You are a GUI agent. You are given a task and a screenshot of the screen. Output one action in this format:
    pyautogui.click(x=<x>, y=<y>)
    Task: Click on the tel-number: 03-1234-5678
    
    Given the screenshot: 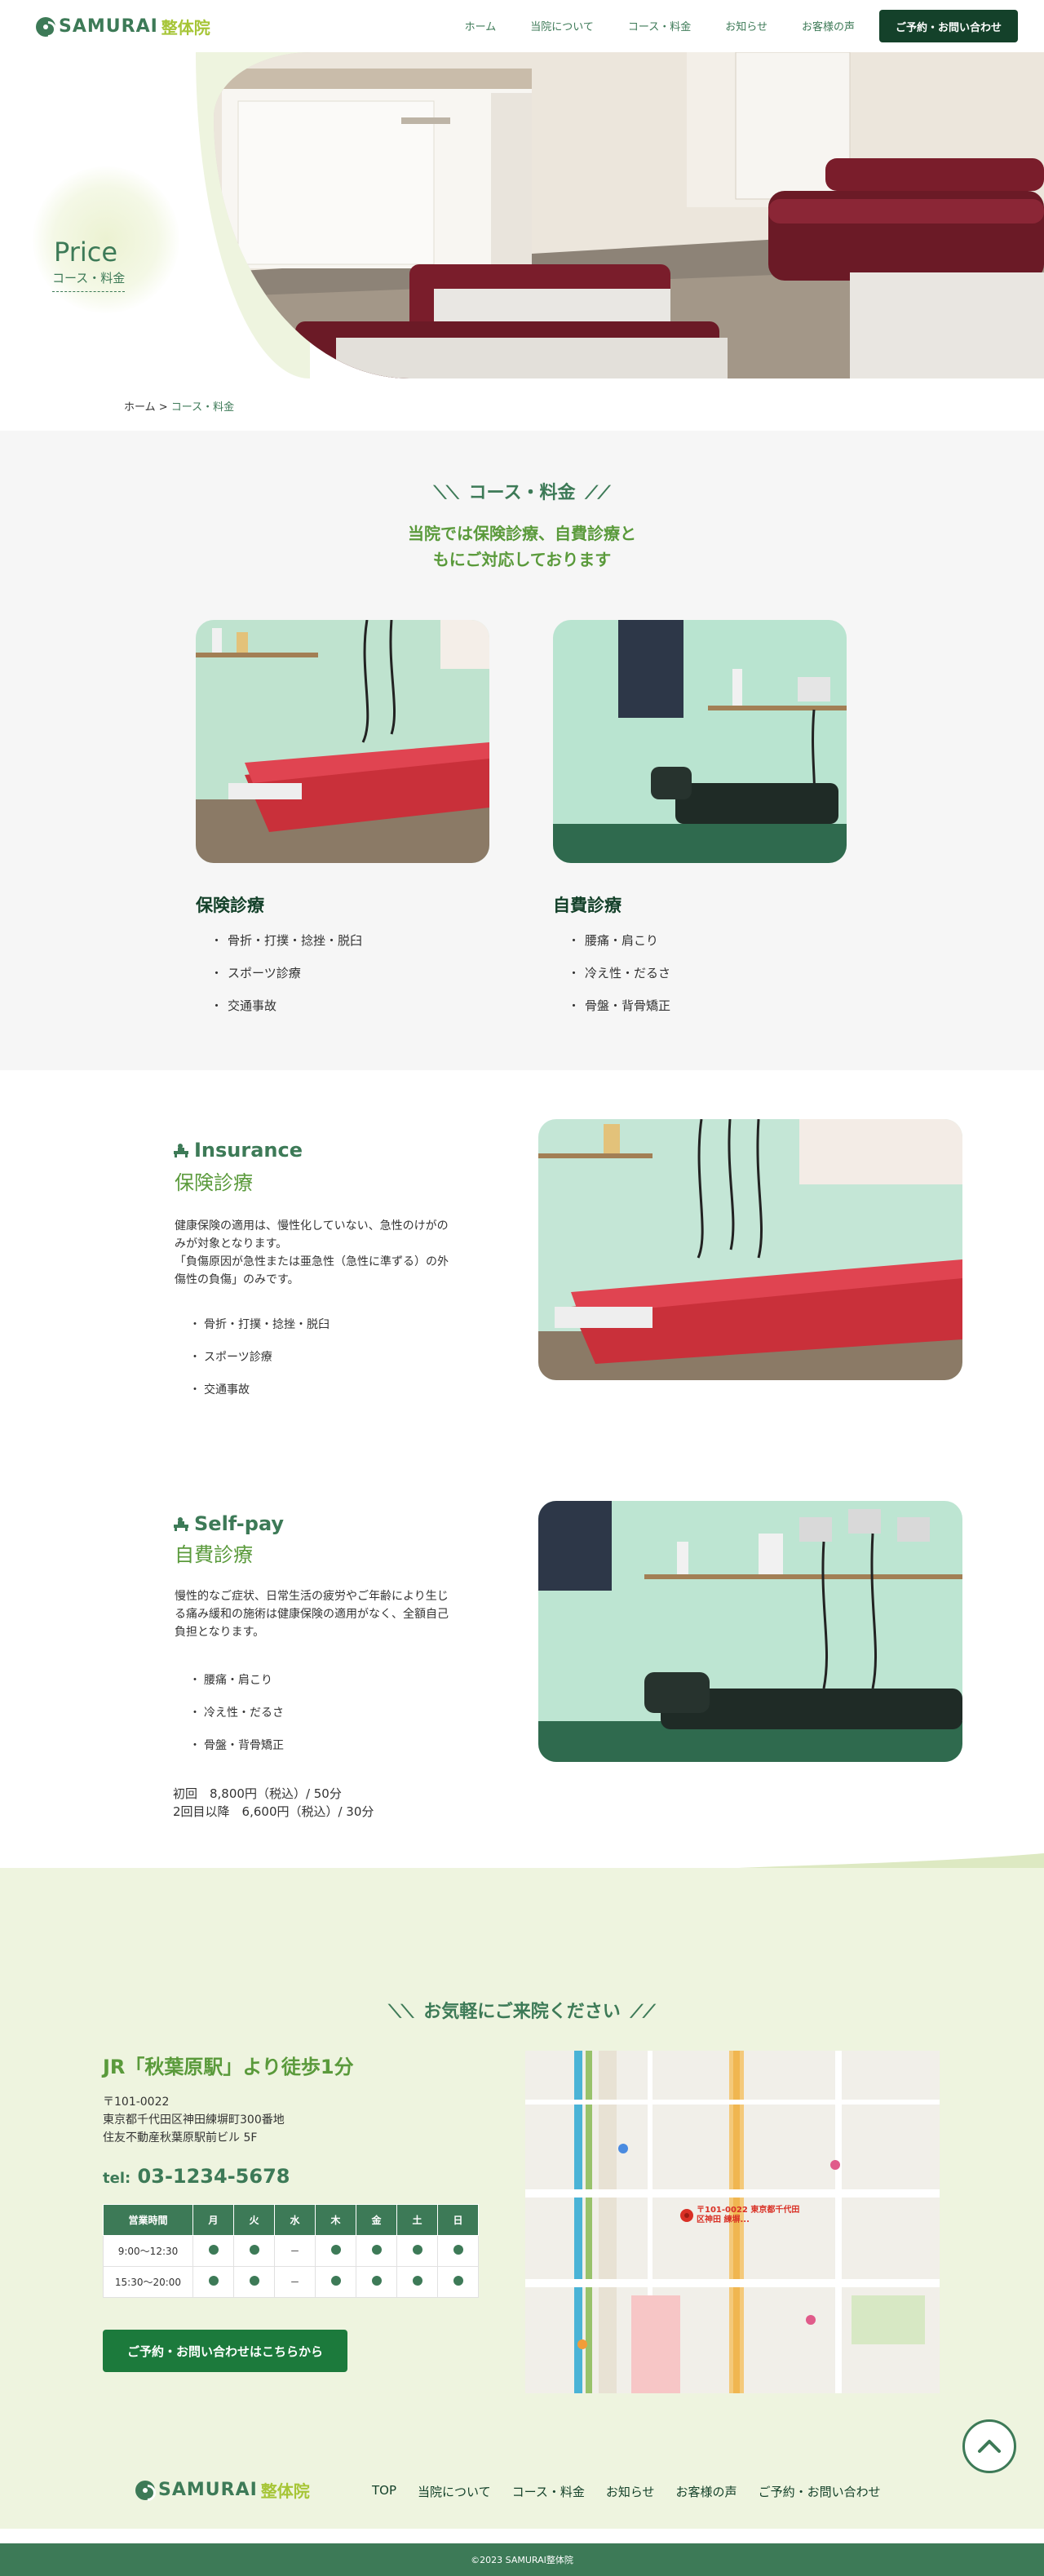 What is the action you would take?
    pyautogui.click(x=213, y=2176)
    